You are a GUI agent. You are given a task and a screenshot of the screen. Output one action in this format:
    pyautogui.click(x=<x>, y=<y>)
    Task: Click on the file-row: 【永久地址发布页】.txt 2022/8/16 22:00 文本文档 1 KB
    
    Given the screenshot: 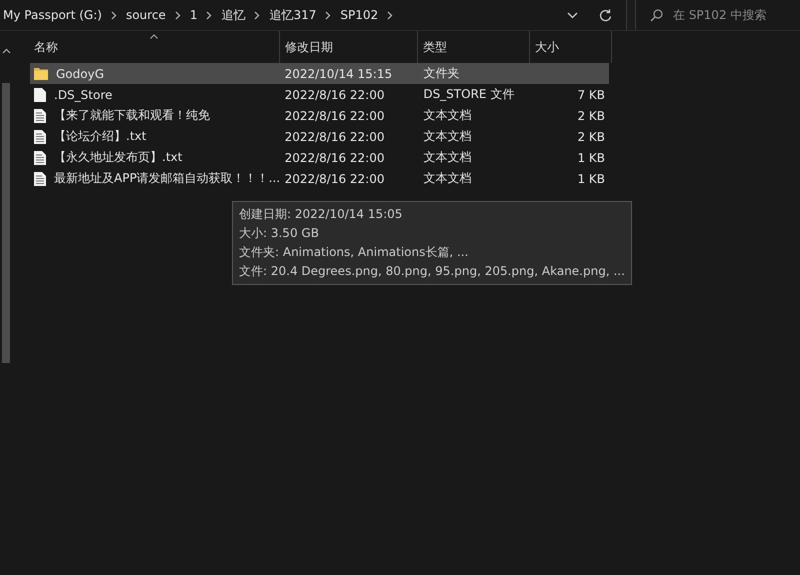 What is the action you would take?
    pyautogui.click(x=319, y=157)
    